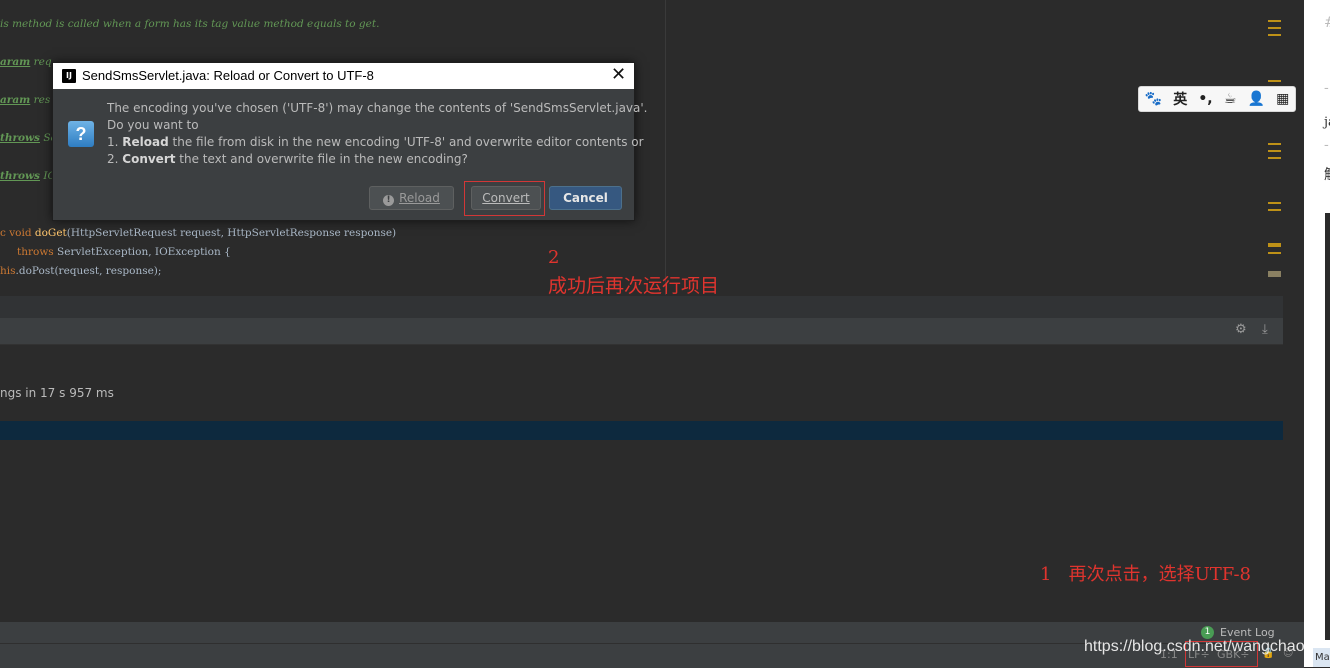 The width and height of the screenshot is (1330, 668). Describe the element at coordinates (1327, 23) in the screenshot. I see `panel-char: #` at that location.